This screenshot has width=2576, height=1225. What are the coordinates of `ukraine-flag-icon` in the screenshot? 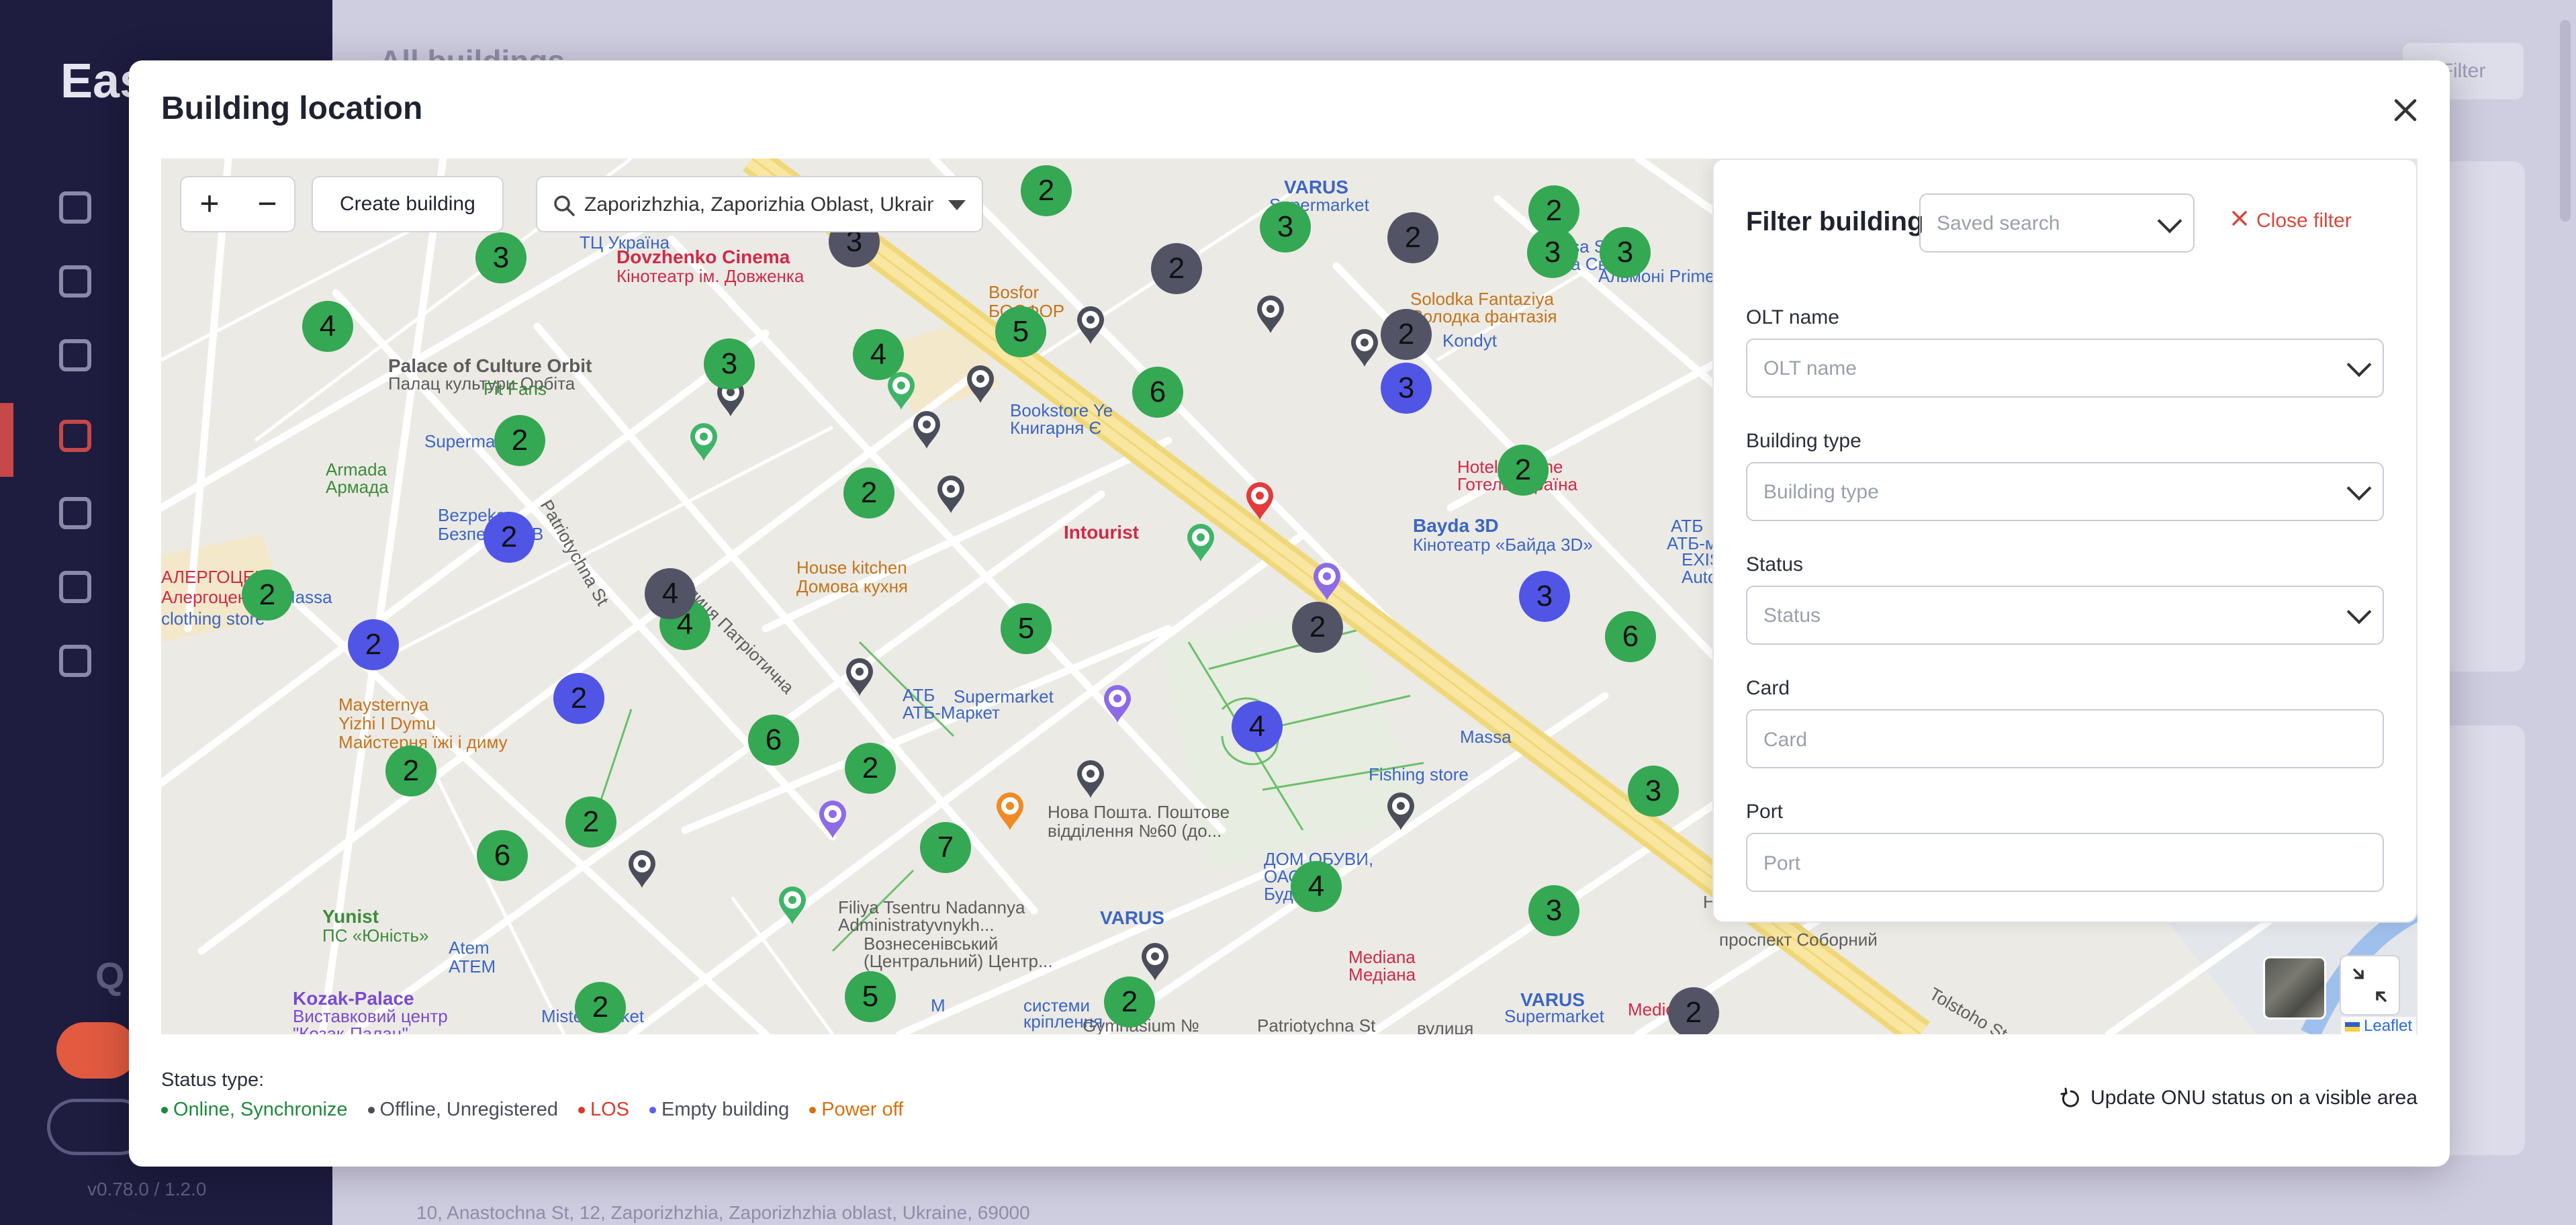 It's located at (2352, 1027).